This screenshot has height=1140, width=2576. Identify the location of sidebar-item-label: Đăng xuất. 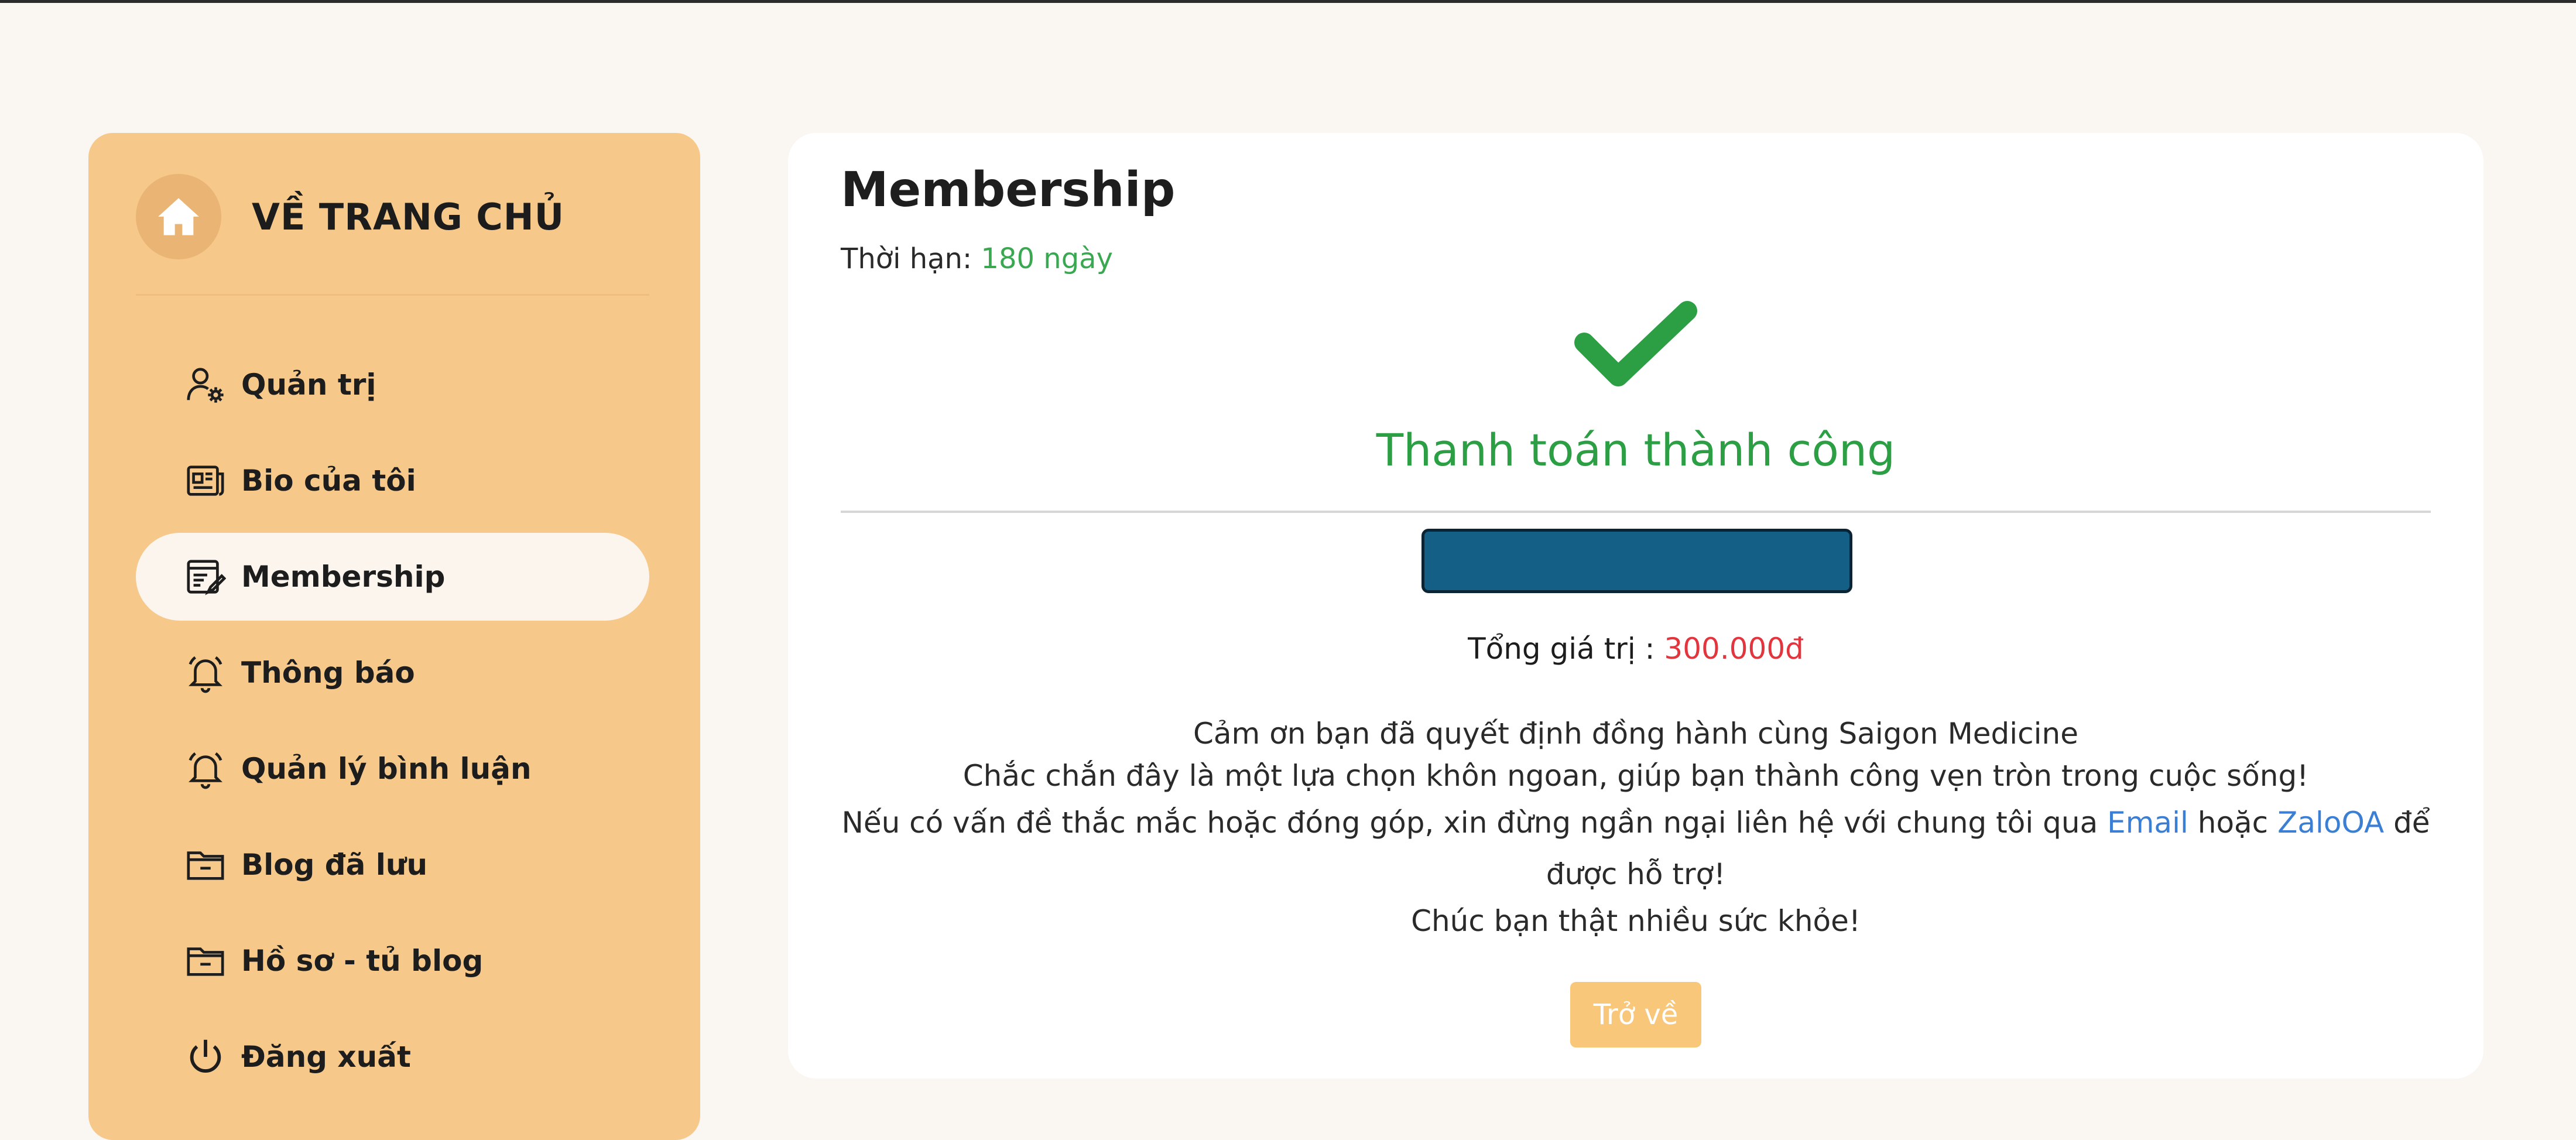
(326, 1057).